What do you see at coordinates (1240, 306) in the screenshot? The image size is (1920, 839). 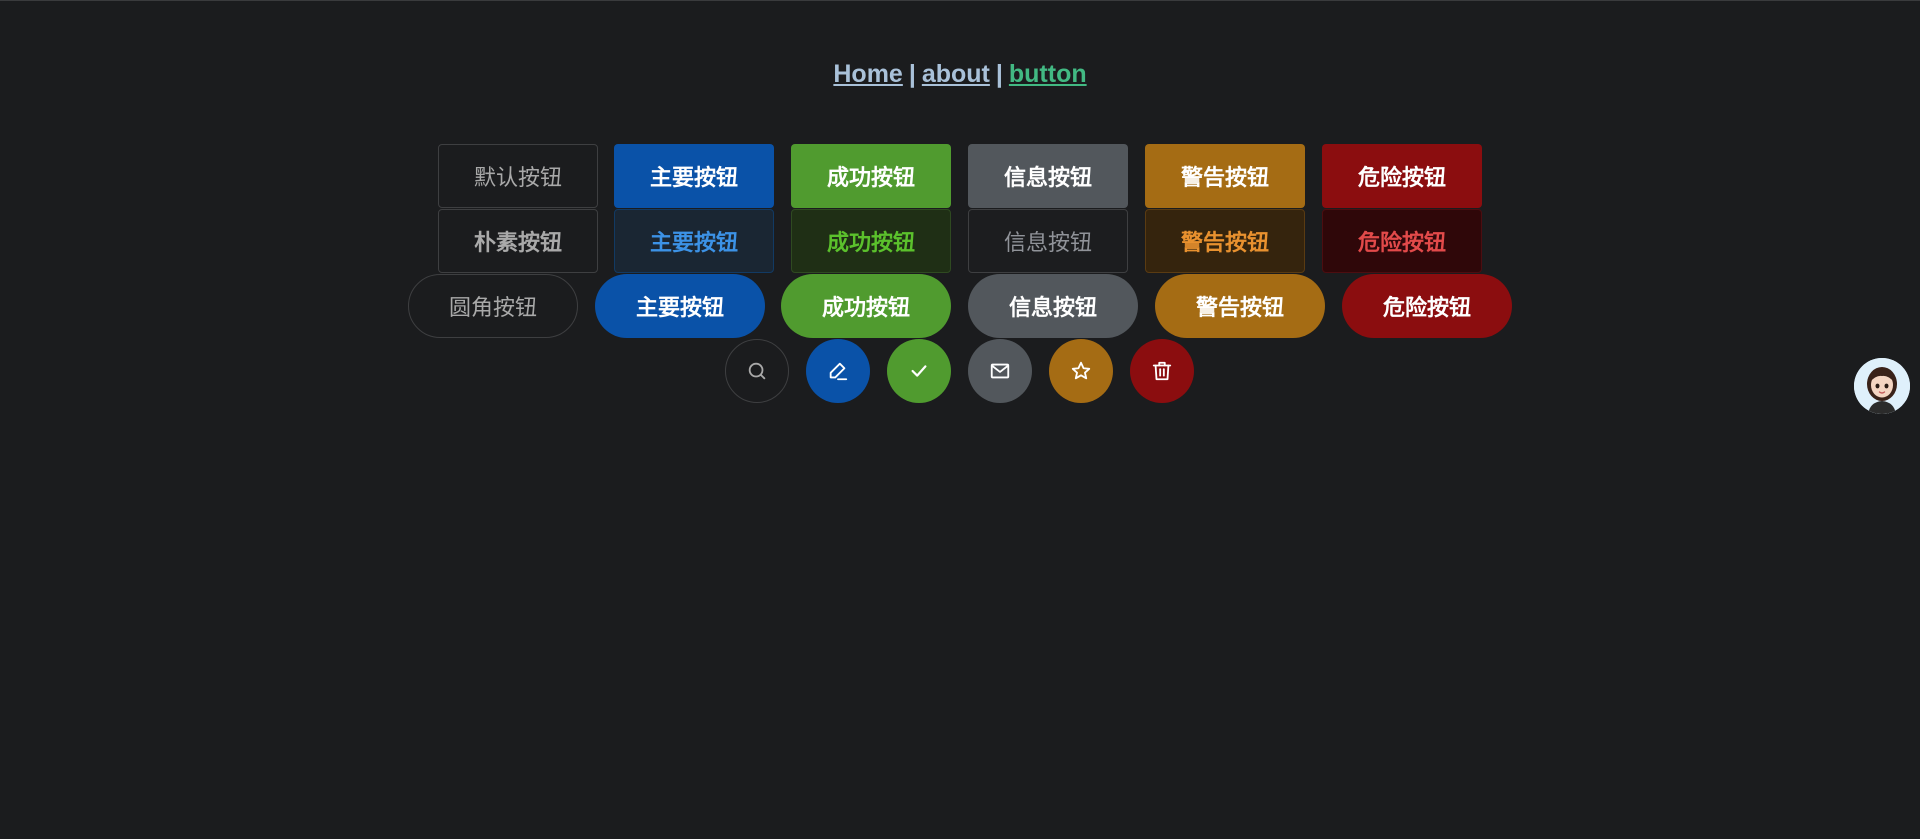 I see `round-warning-button: 警告按钮` at bounding box center [1240, 306].